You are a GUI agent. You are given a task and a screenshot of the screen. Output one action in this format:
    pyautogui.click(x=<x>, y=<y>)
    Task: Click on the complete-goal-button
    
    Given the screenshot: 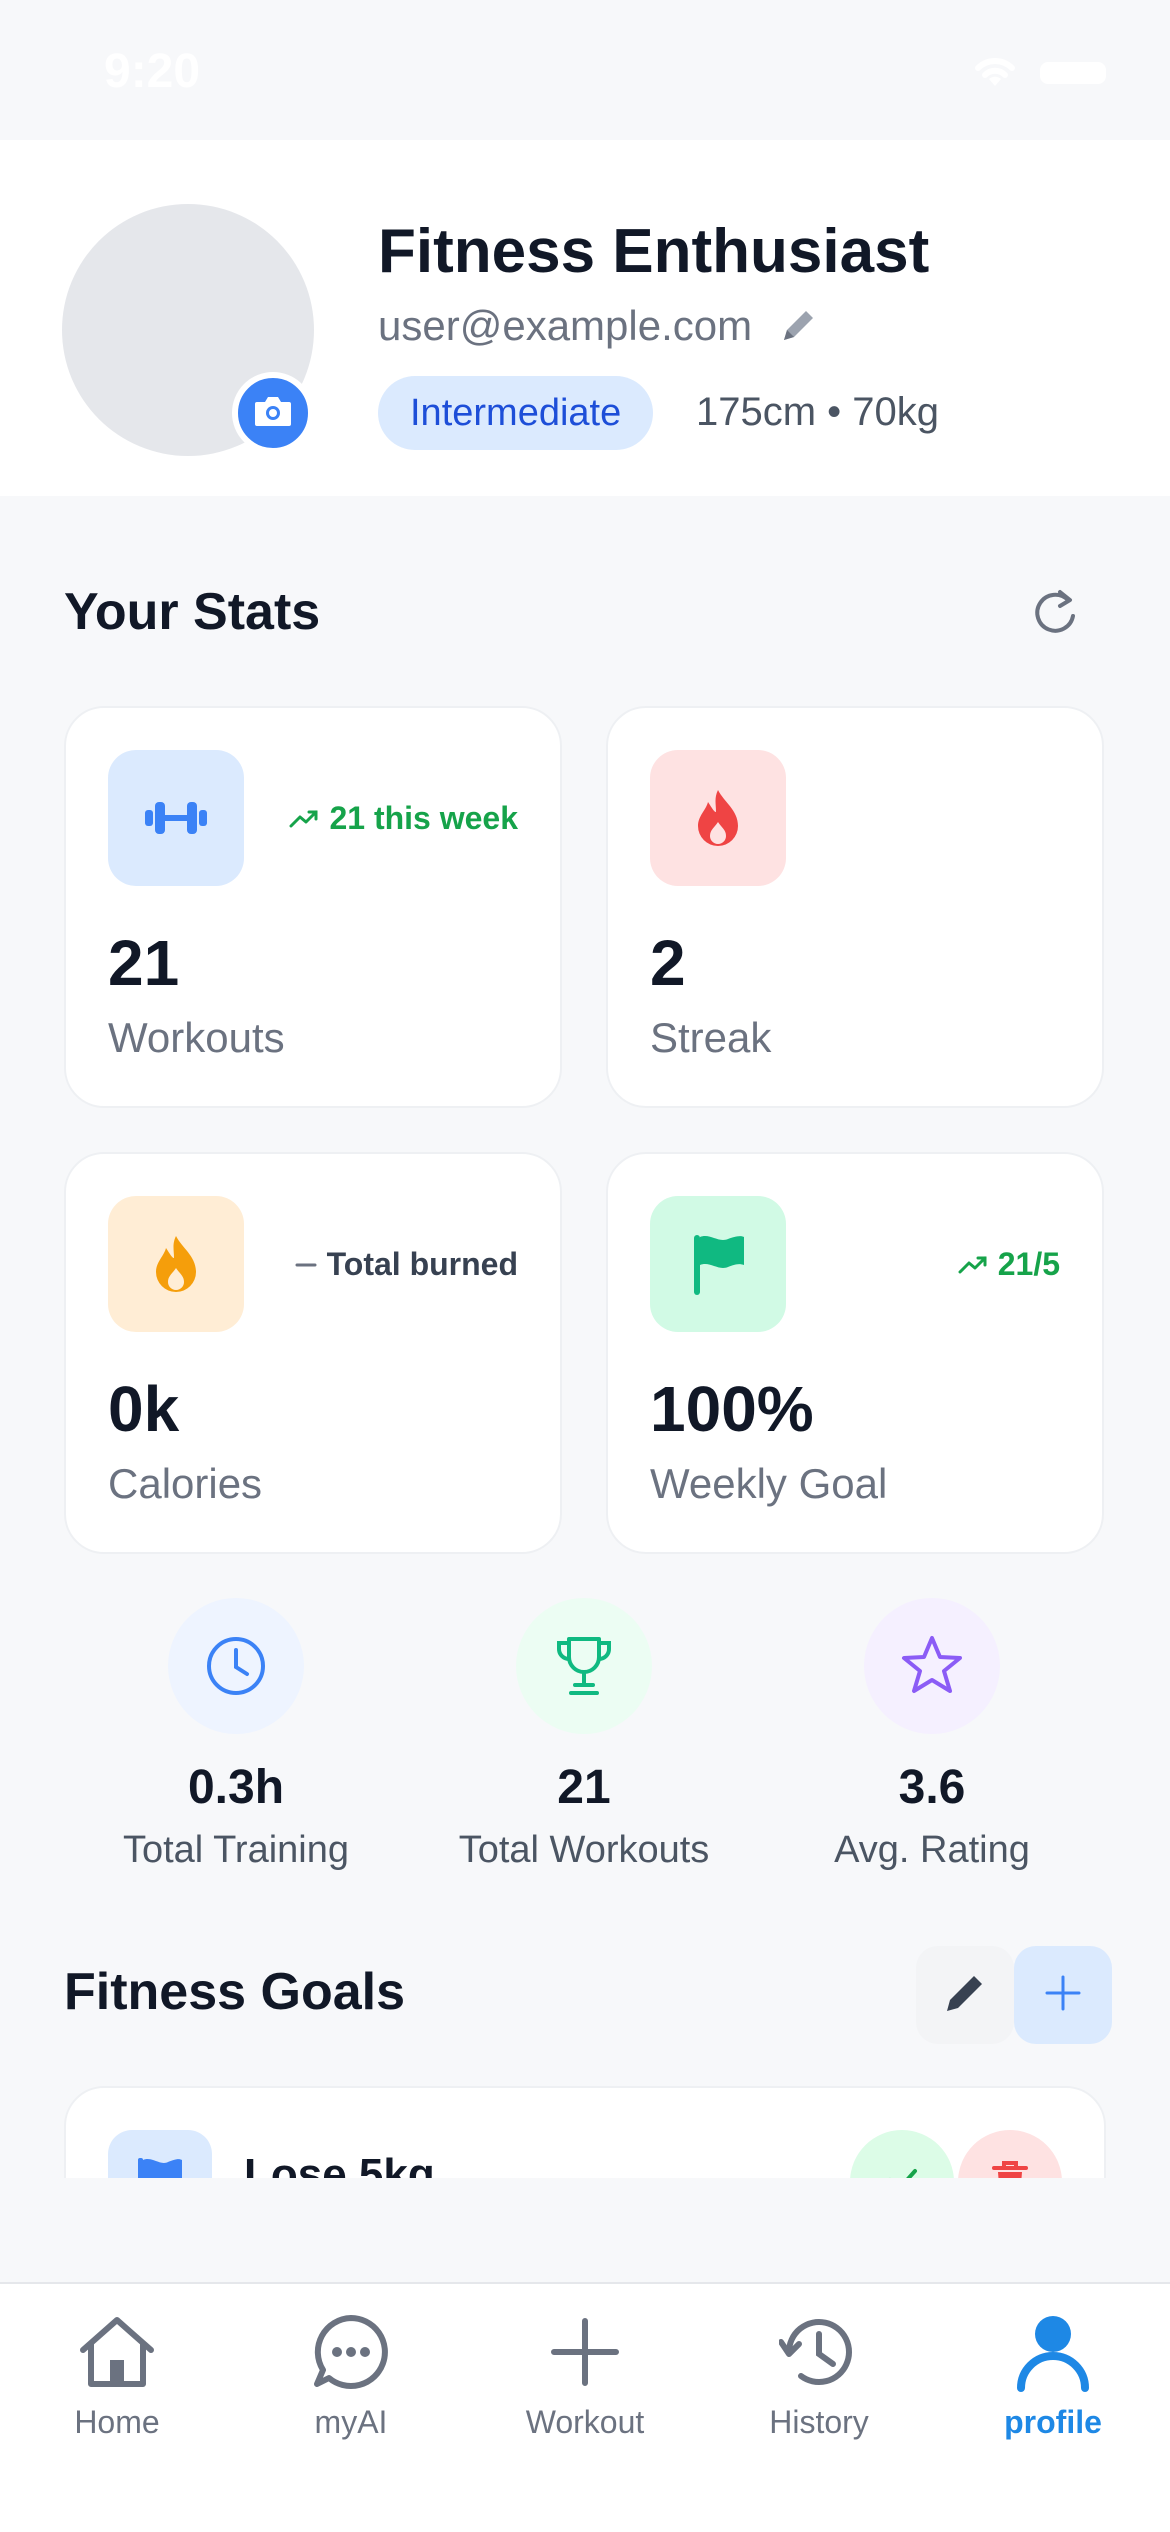 What is the action you would take?
    pyautogui.click(x=902, y=2154)
    